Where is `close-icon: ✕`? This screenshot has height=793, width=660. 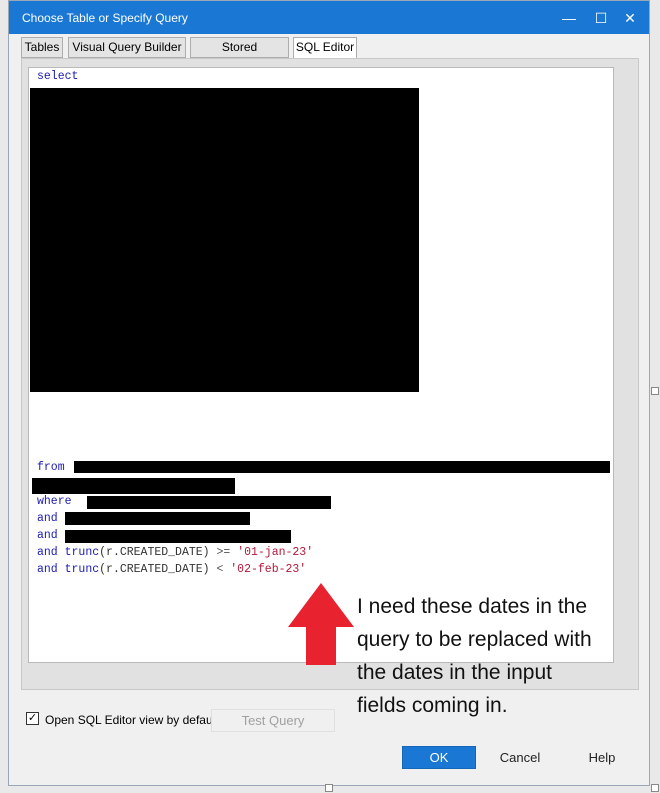 close-icon: ✕ is located at coordinates (630, 18).